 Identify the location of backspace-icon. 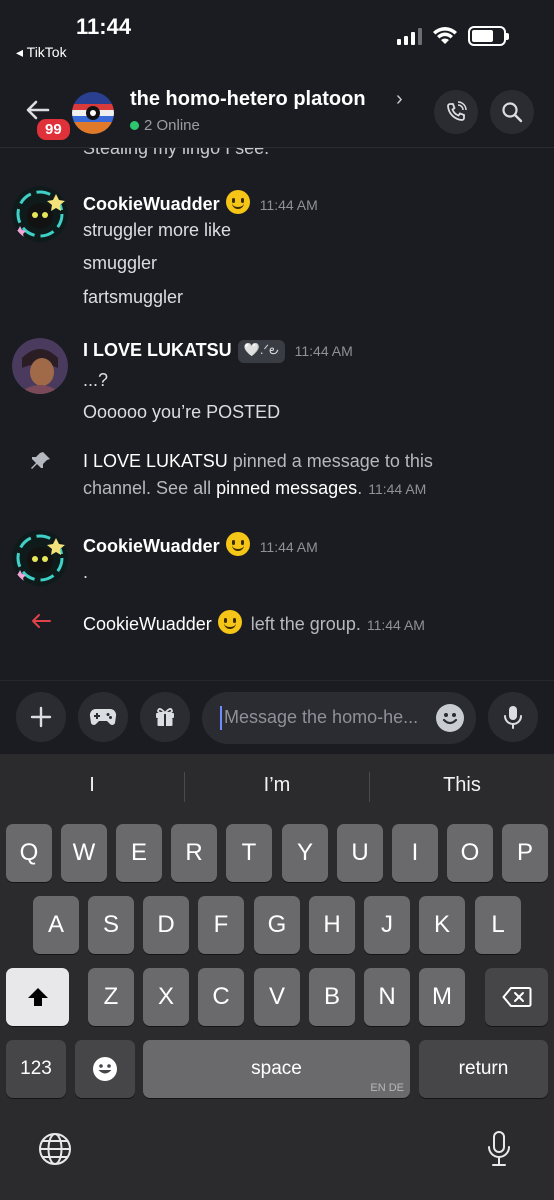
(516, 997).